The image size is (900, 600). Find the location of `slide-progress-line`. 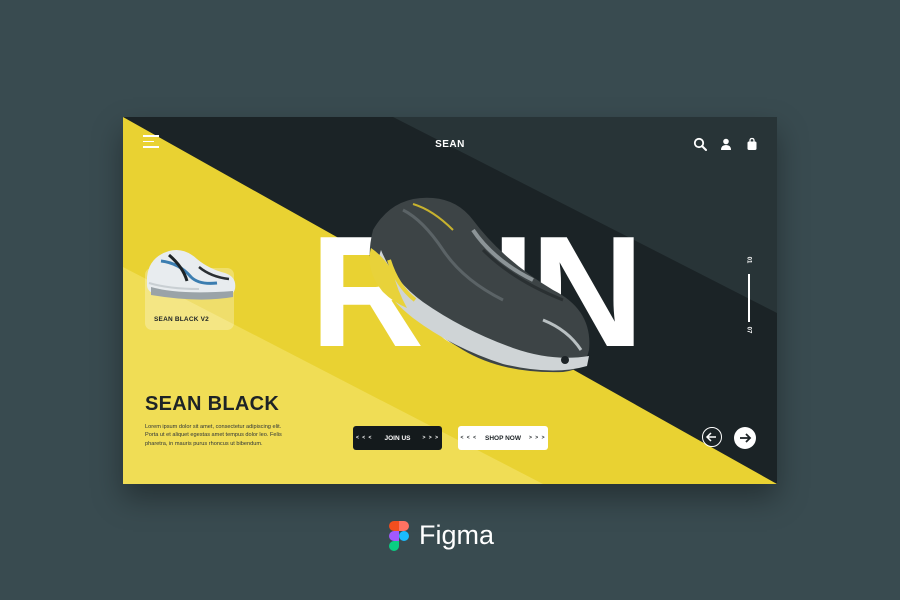

slide-progress-line is located at coordinates (749, 298).